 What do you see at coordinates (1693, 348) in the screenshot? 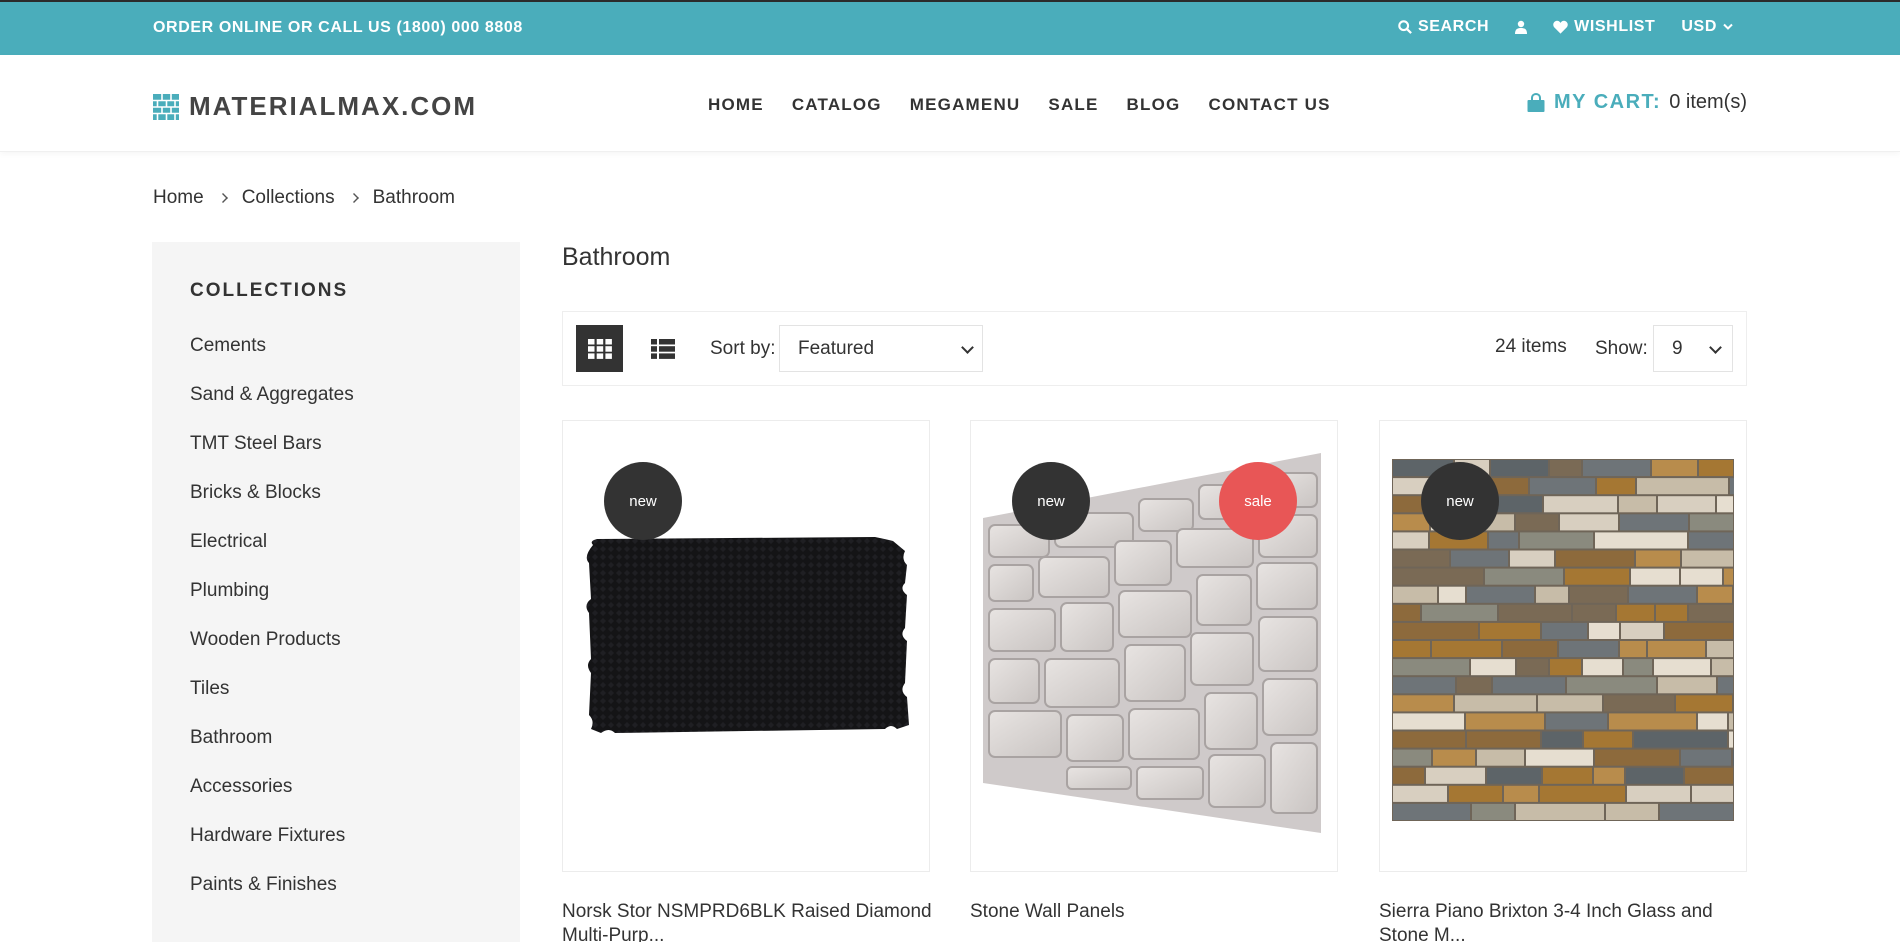
I see `show-per-page-select: 9` at bounding box center [1693, 348].